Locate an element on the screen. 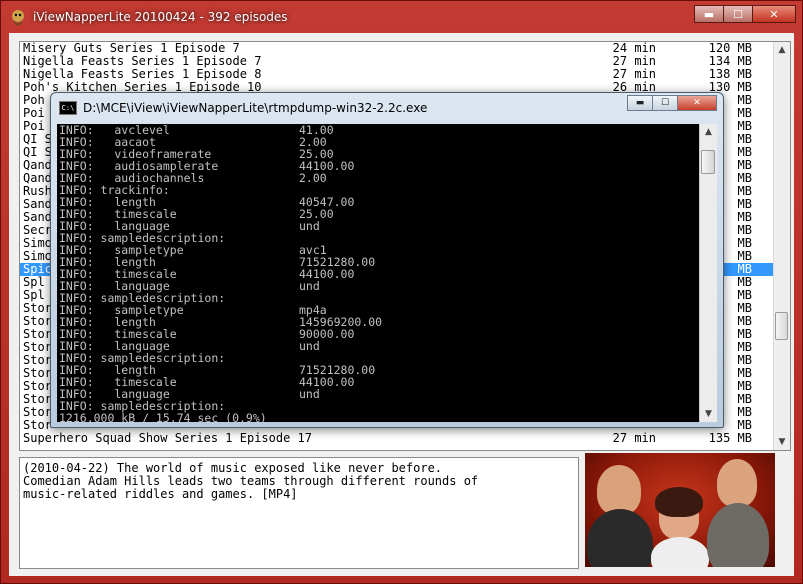 Image resolution: width=803 pixels, height=584 pixels. console-scrollbar: ▲ ▼ is located at coordinates (708, 273).